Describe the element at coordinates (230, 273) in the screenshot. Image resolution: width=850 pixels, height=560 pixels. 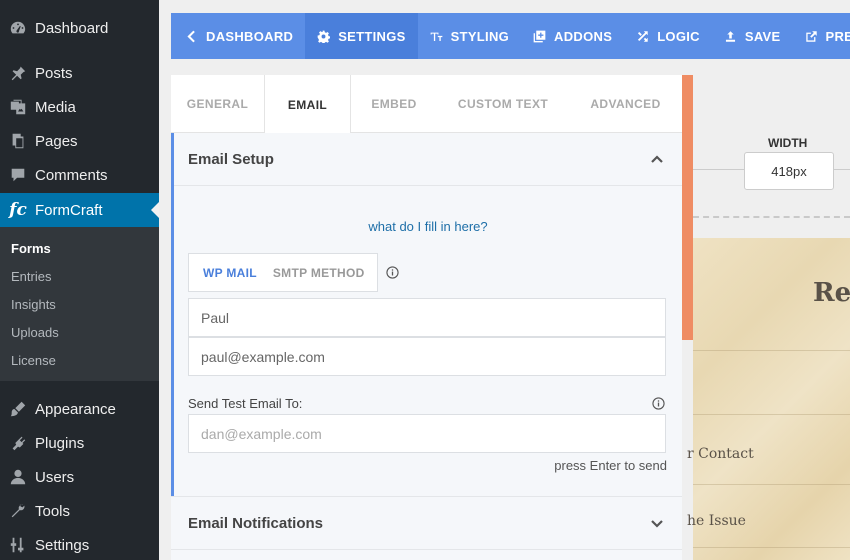
I see `method-wp-mail: WP Mail` at that location.